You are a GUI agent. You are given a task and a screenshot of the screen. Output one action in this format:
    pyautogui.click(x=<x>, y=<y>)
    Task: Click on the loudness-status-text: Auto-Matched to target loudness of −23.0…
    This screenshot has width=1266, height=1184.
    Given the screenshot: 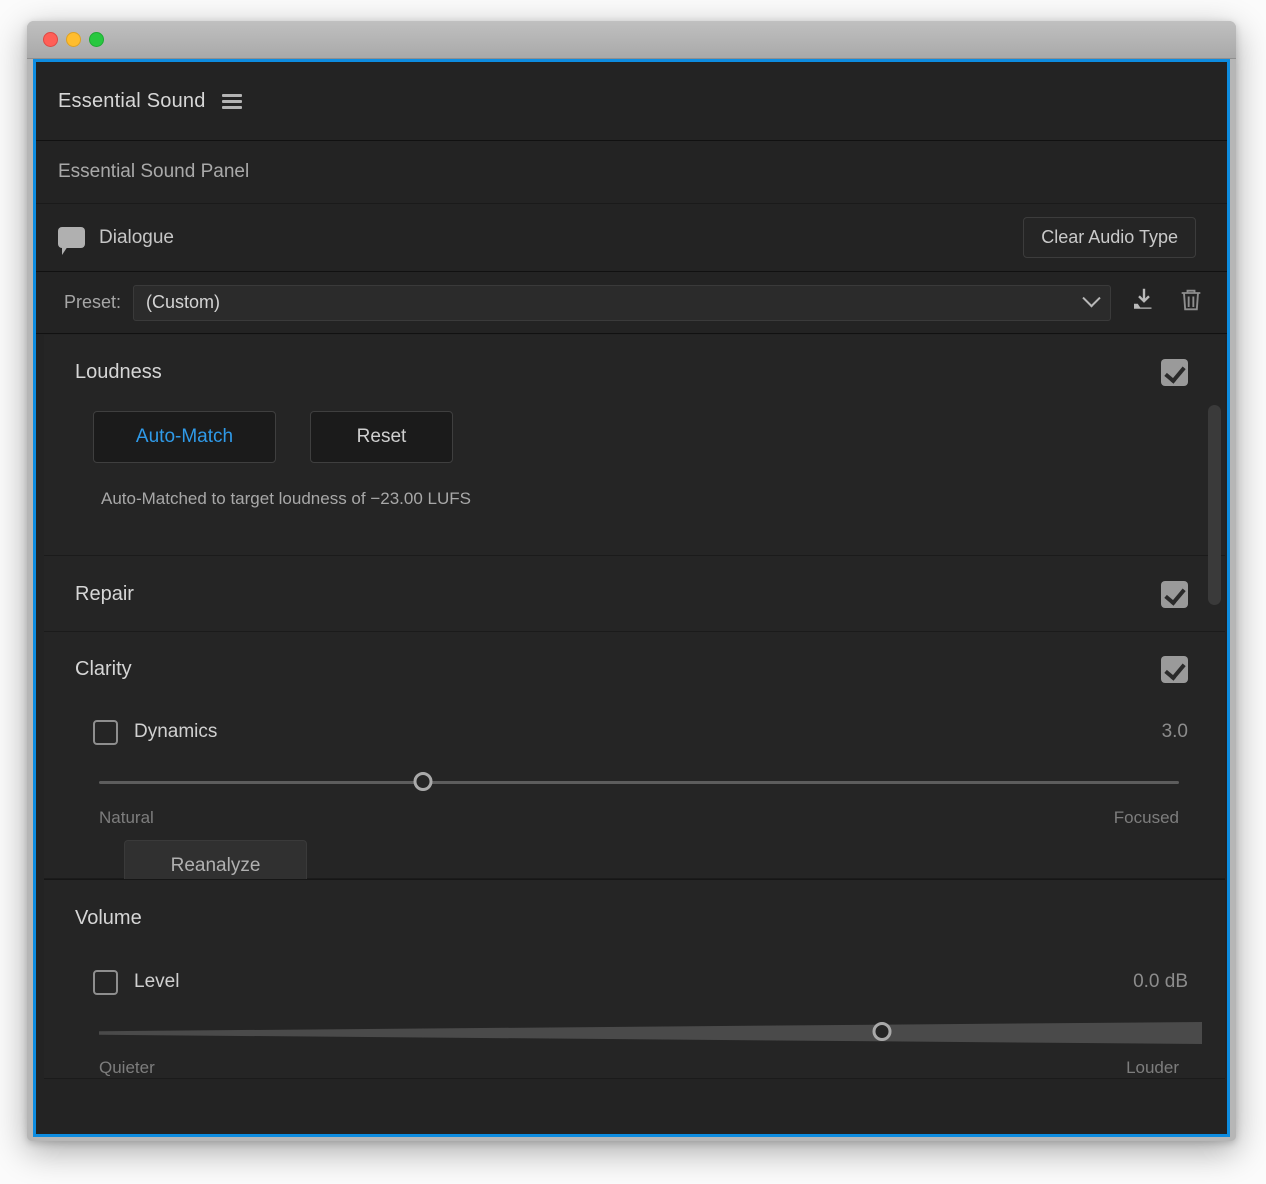 What is the action you would take?
    pyautogui.click(x=286, y=498)
    